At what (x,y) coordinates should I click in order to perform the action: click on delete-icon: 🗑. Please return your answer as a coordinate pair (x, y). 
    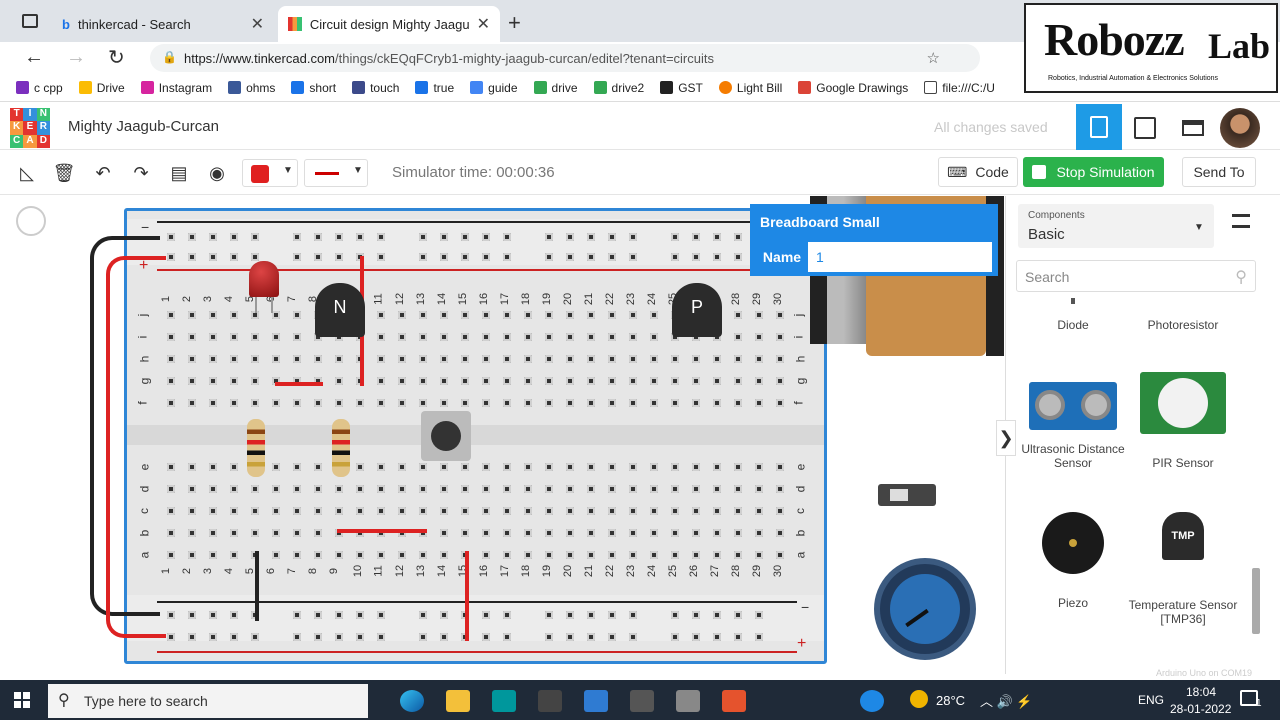
    Looking at the image, I should click on (64, 173).